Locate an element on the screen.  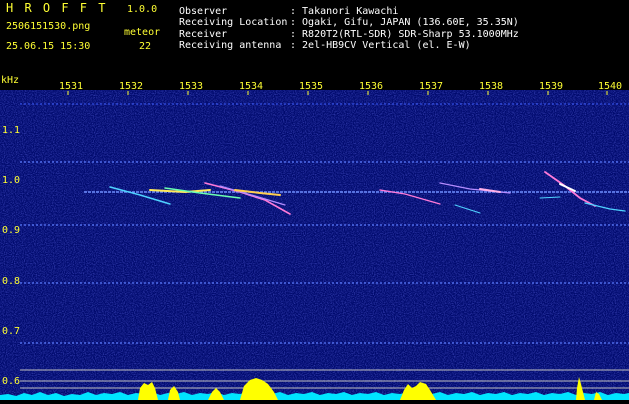
app-version: 1.0.0 is located at coordinates (142, 9).